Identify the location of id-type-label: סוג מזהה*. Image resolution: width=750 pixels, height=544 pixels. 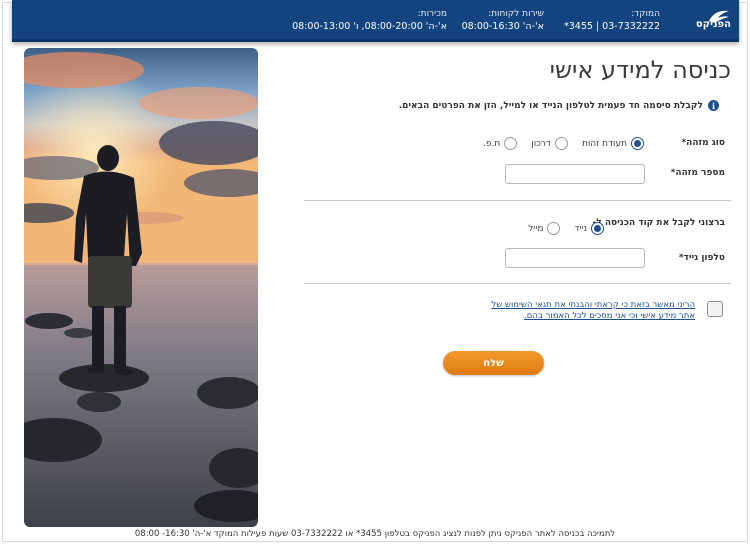
(703, 143).